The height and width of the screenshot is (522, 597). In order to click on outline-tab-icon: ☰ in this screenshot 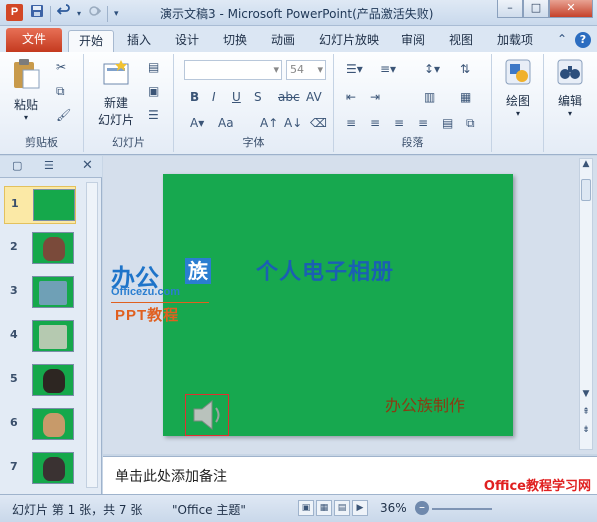, I will do `click(49, 165)`.